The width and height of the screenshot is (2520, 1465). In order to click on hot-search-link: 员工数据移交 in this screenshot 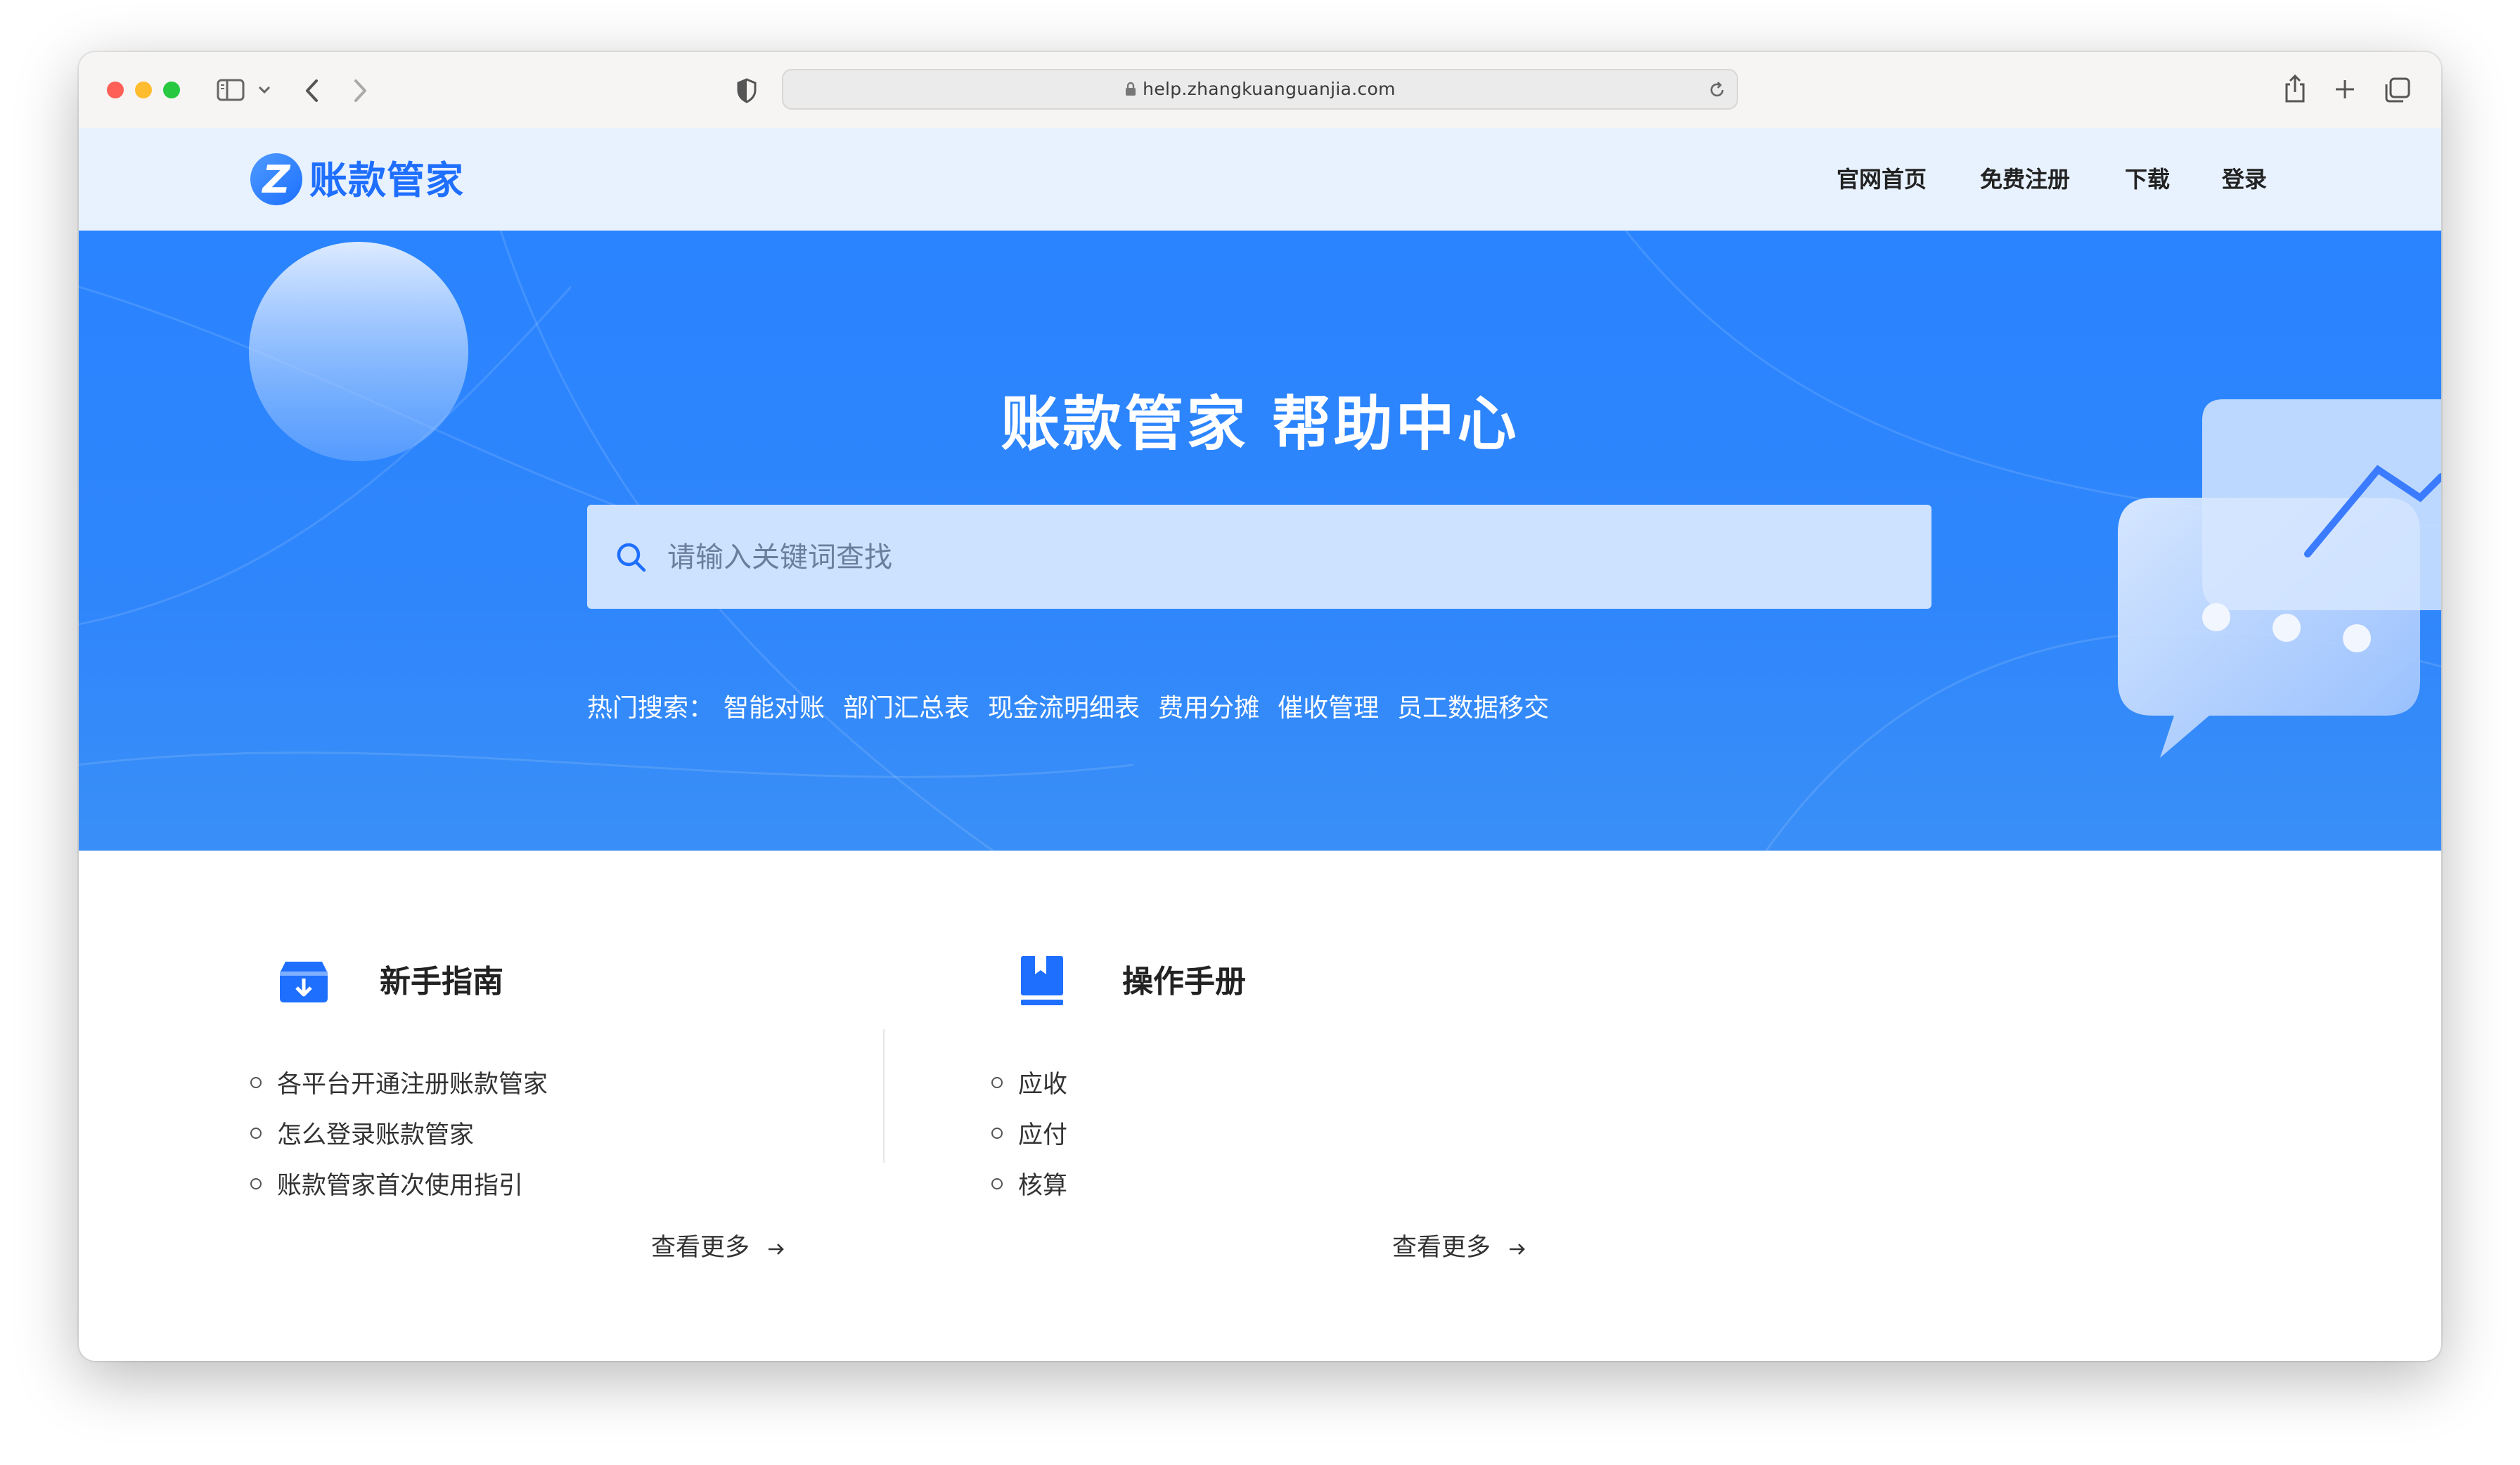, I will do `click(1473, 708)`.